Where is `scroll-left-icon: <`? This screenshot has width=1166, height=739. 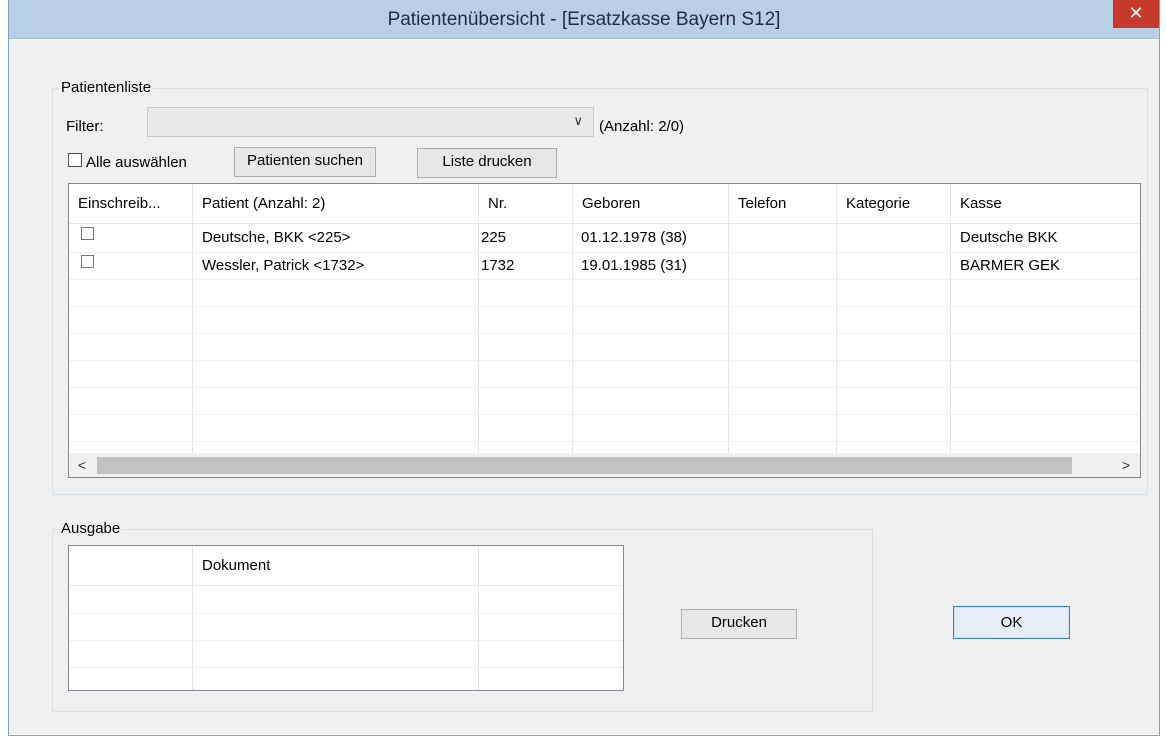
scroll-left-icon: < is located at coordinates (82, 465).